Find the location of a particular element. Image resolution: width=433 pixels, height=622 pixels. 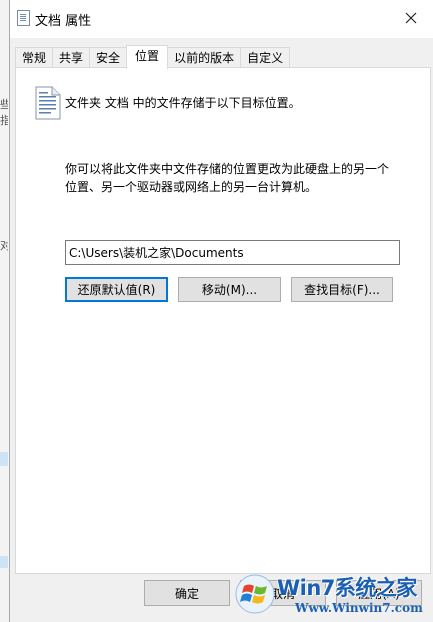

tab-previous-versions: 以前的版本 is located at coordinates (204, 57).